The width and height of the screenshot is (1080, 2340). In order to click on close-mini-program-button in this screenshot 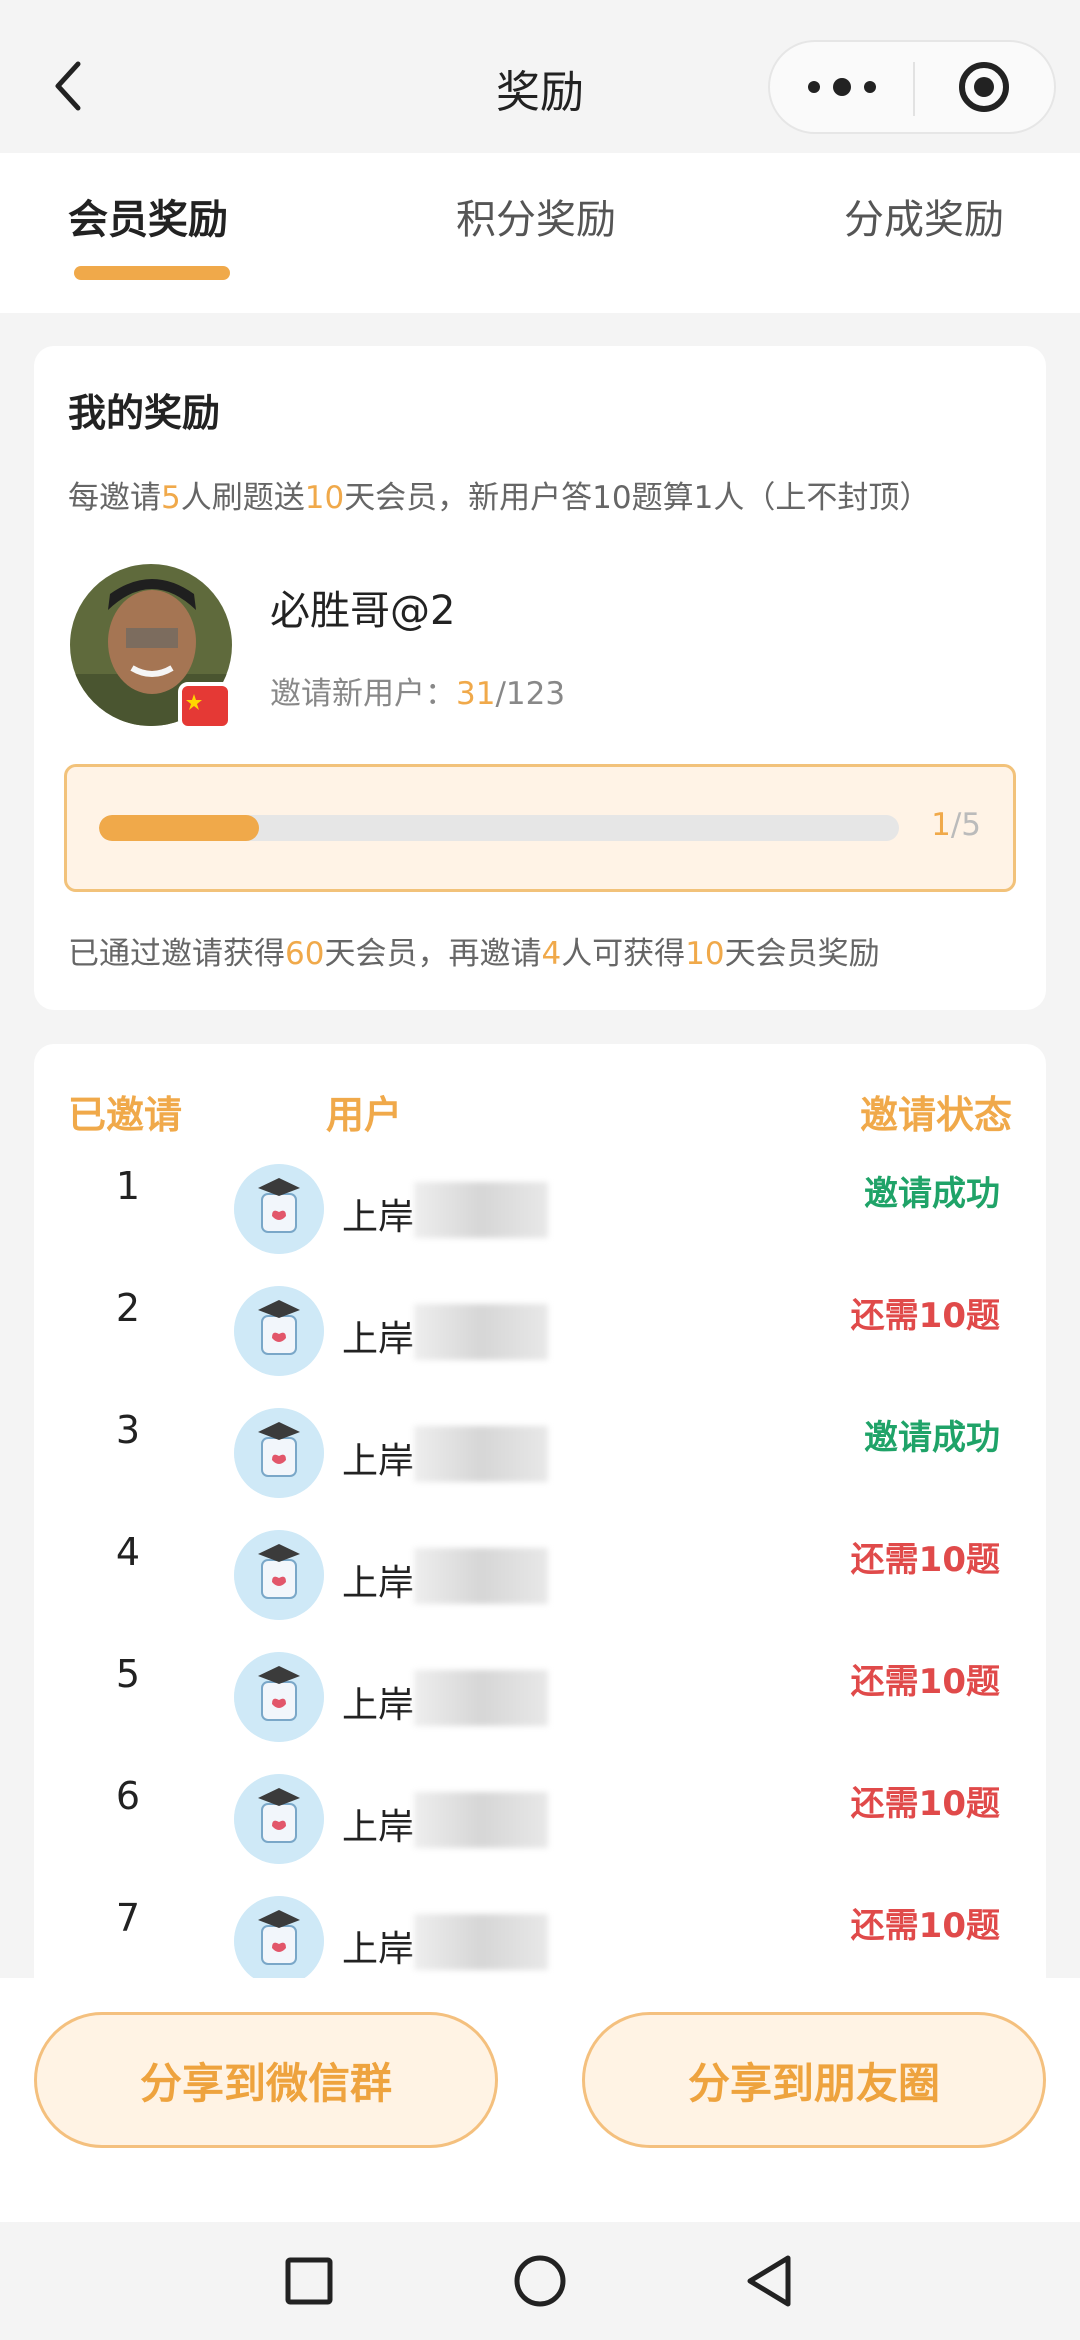, I will do `click(985, 87)`.